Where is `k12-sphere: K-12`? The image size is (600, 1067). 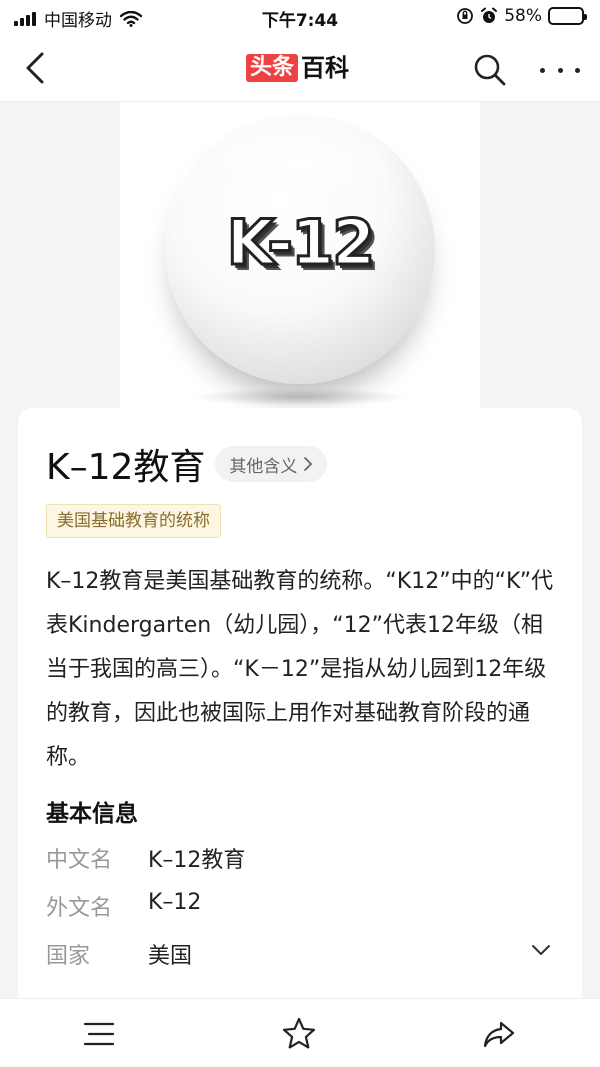
k12-sphere: K-12 is located at coordinates (300, 249).